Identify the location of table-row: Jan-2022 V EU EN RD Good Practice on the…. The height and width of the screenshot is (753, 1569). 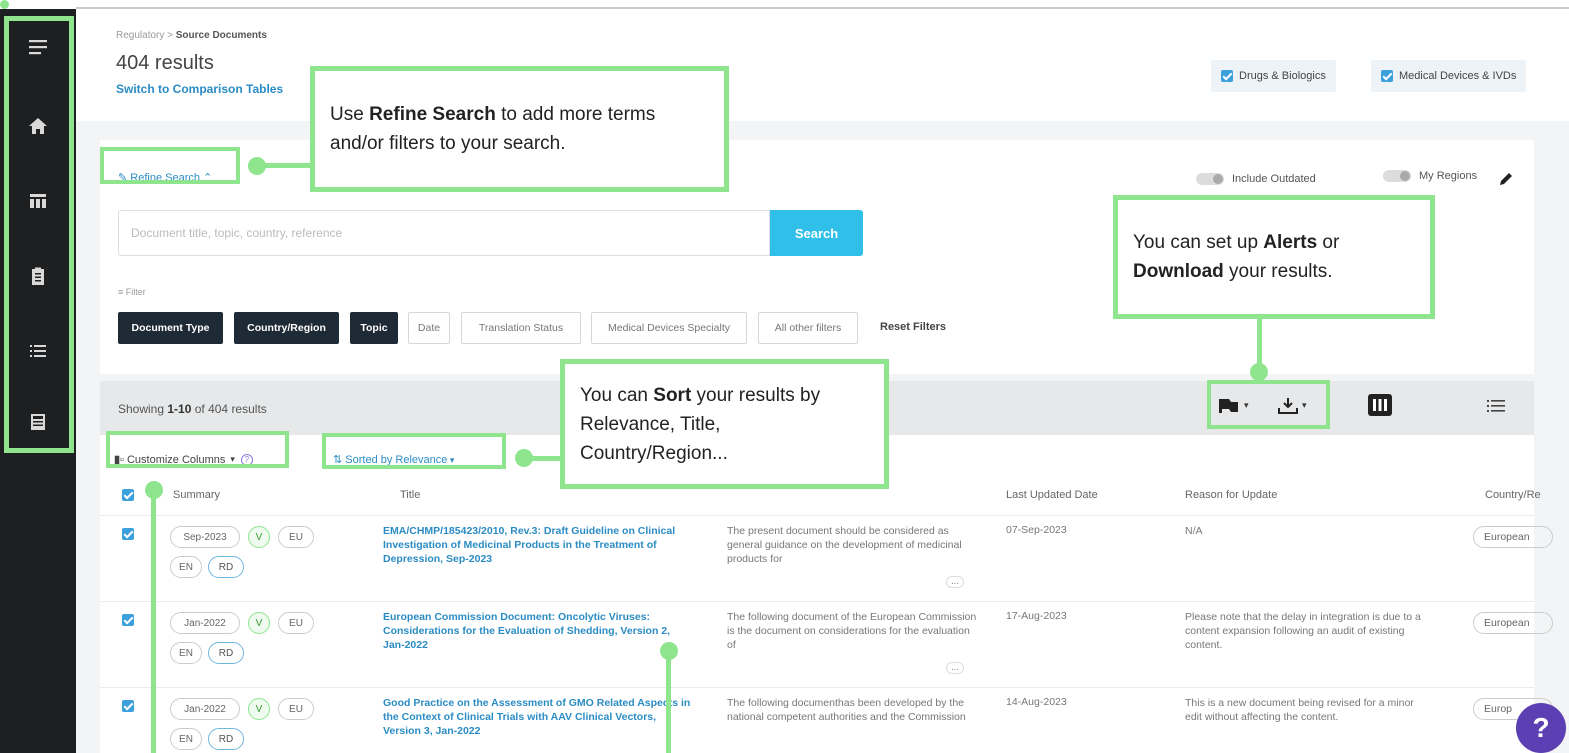
(826, 720).